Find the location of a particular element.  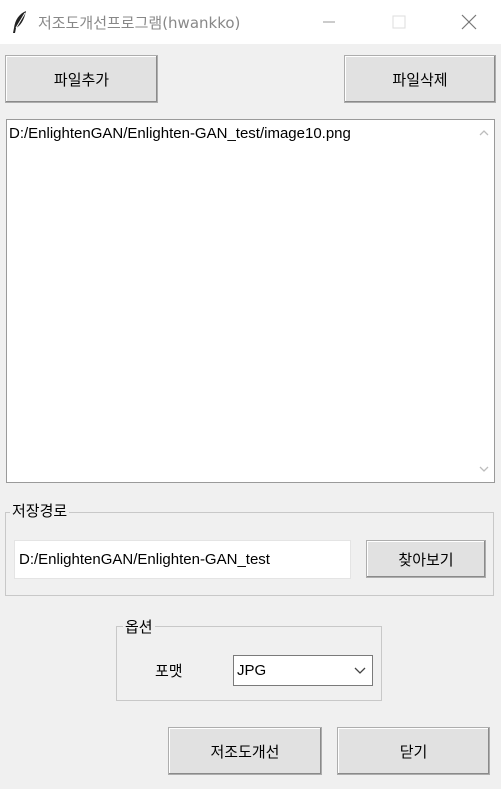

format-selected-value: JPG is located at coordinates (252, 670).